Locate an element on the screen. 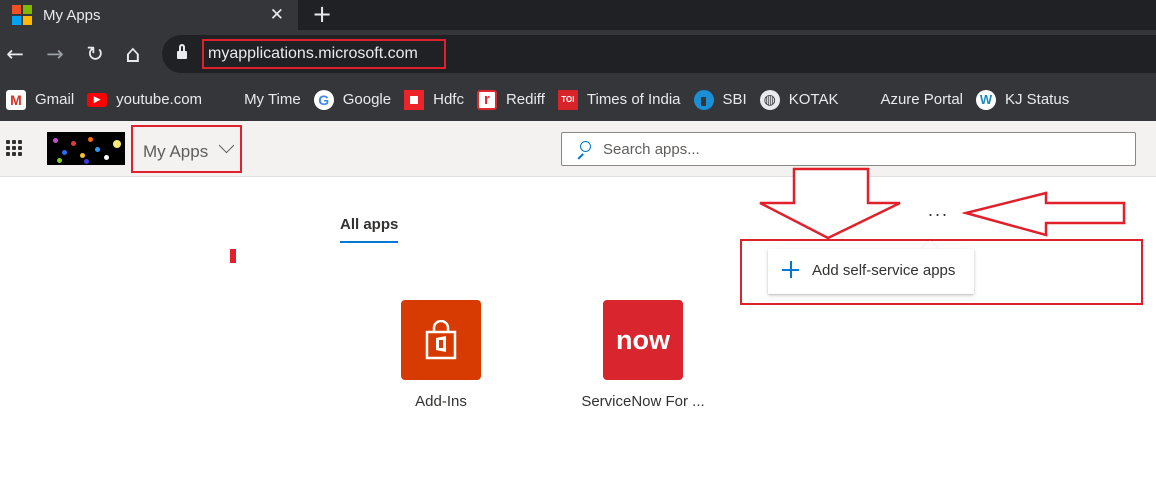  youtube-icon: ▶ is located at coordinates (97, 99).